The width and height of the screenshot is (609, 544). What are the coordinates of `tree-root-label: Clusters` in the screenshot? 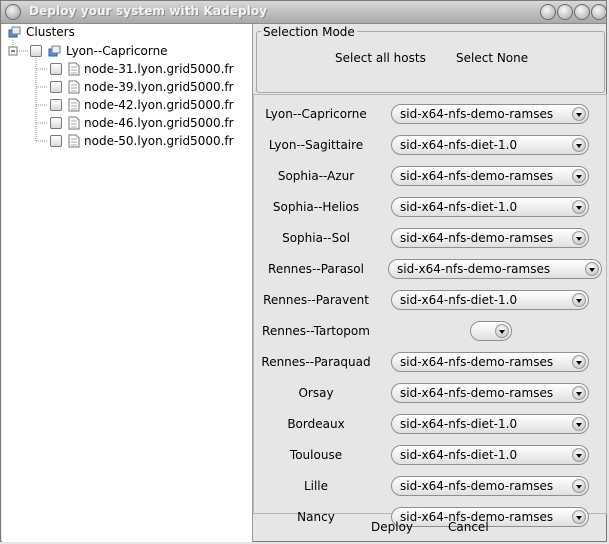 It's located at (50, 32).